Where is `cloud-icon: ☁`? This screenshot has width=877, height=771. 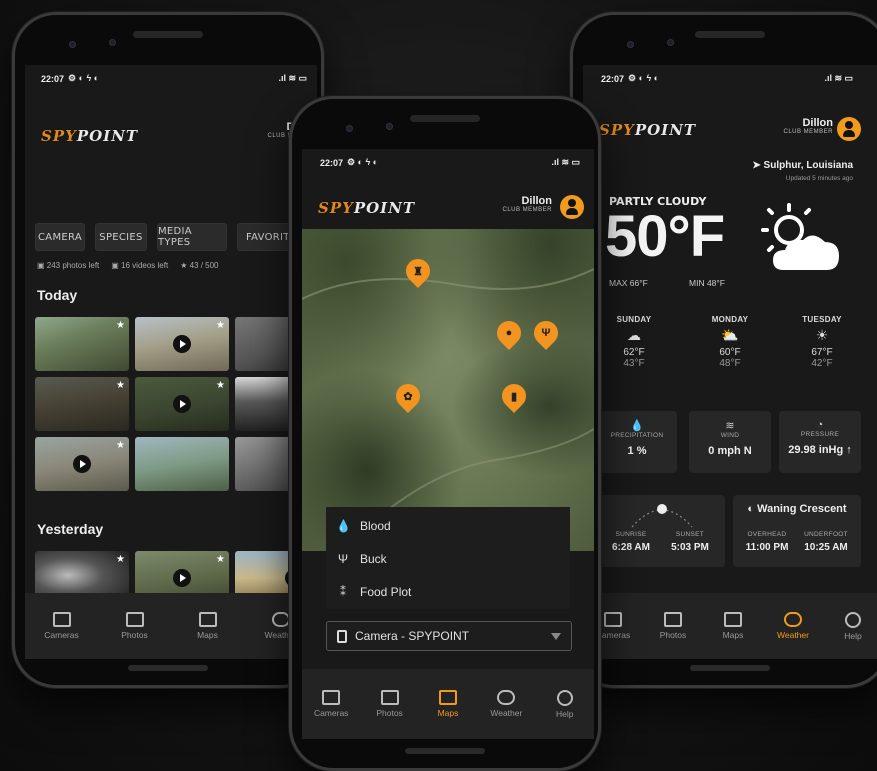 cloud-icon: ☁ is located at coordinates (634, 335).